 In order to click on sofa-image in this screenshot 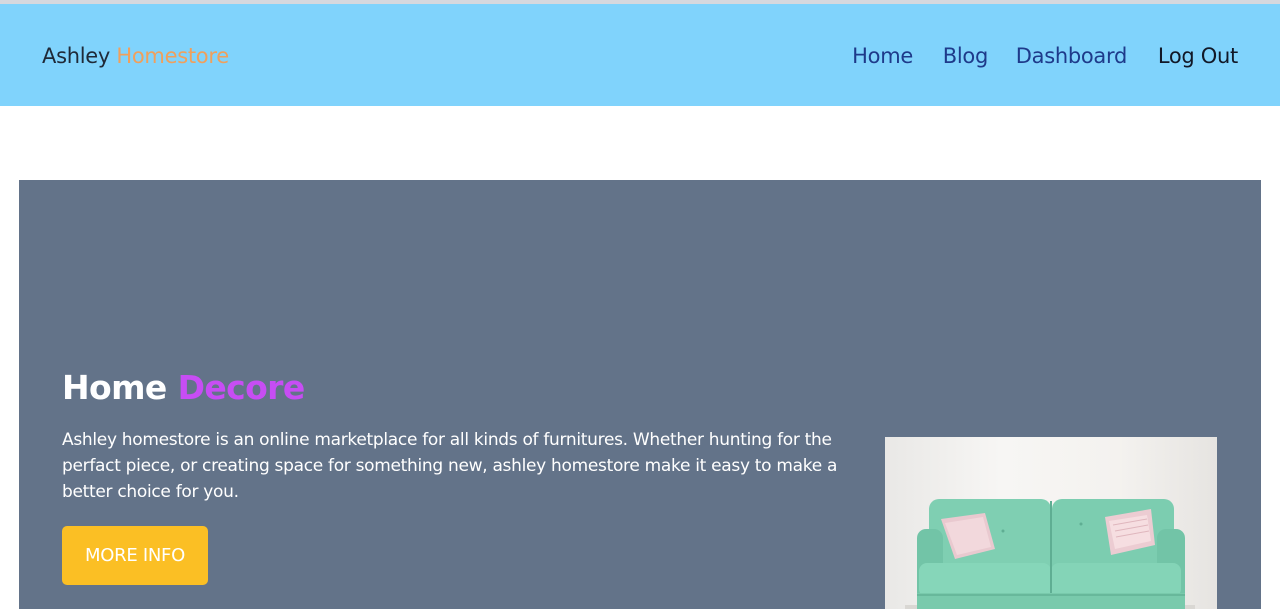, I will do `click(1051, 523)`.